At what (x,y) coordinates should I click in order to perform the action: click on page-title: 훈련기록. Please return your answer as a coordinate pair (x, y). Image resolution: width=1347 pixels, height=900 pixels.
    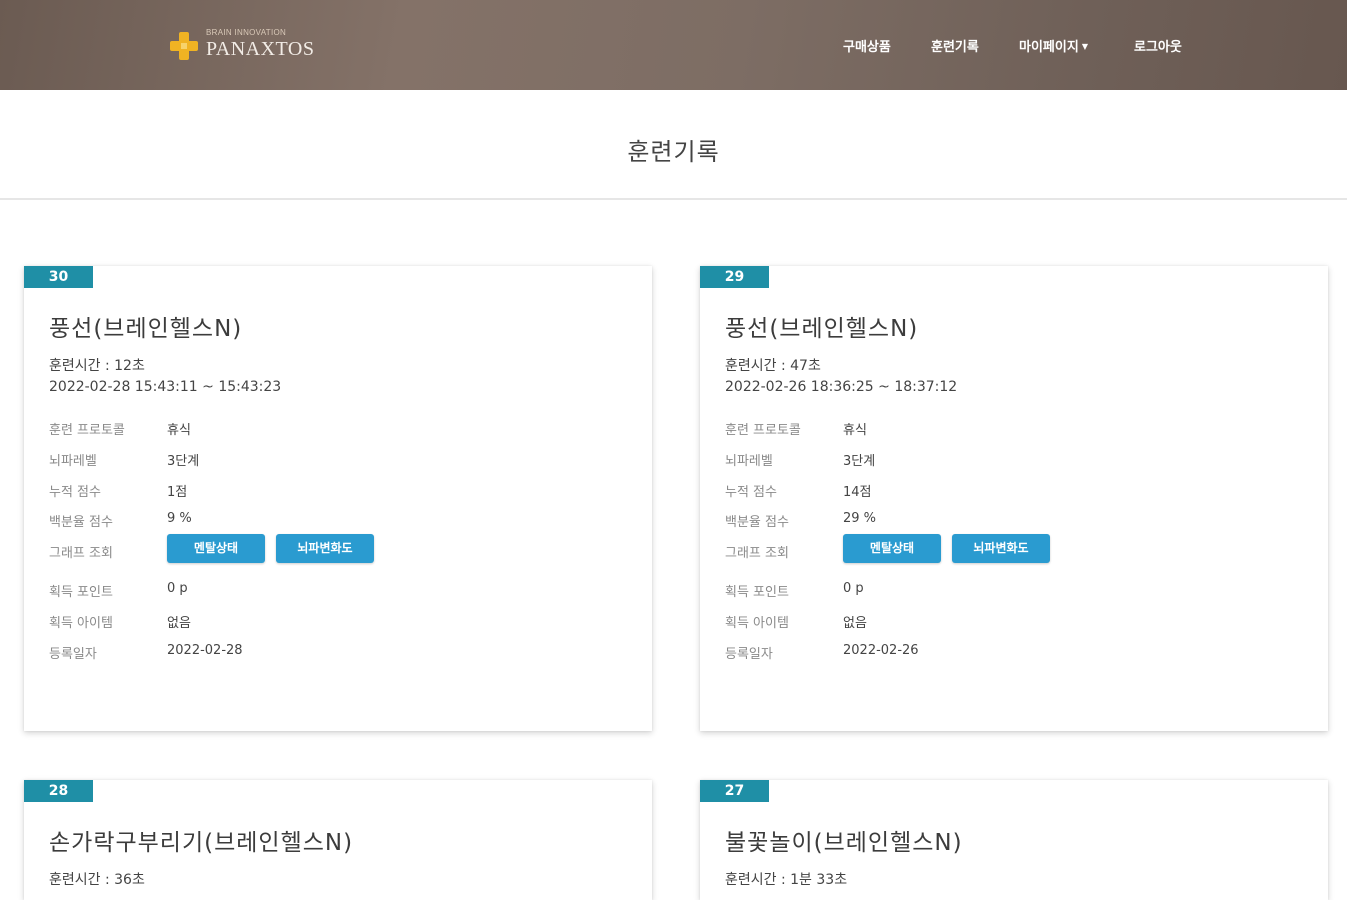
    Looking at the image, I should click on (673, 152).